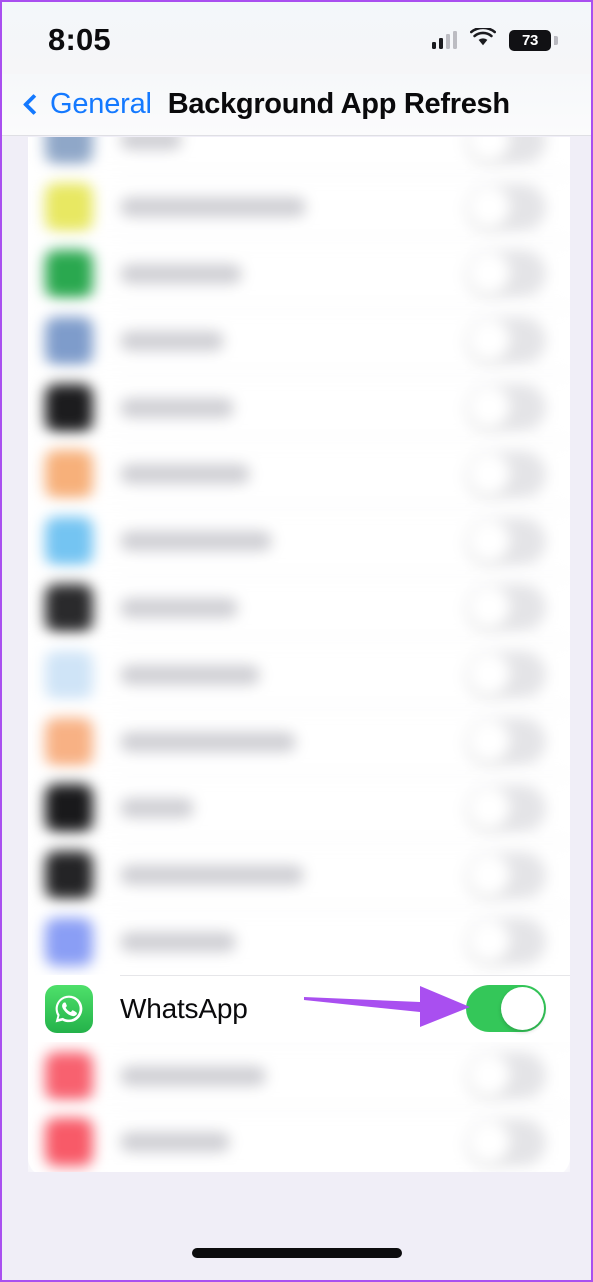 The height and width of the screenshot is (1282, 593). I want to click on wifi-icon, so click(483, 39).